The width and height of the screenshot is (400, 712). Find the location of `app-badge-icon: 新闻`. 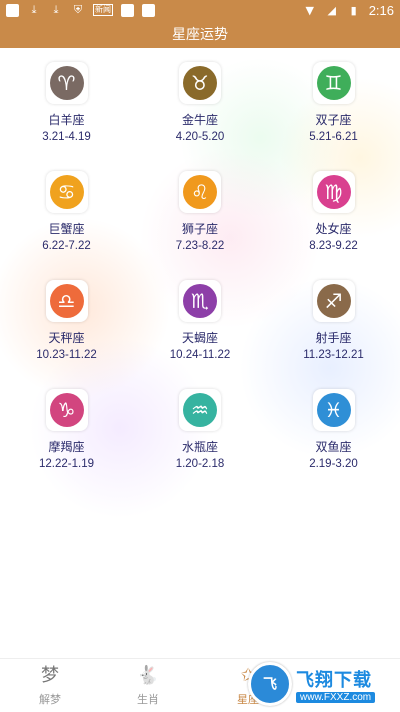

app-badge-icon: 新闻 is located at coordinates (103, 10).